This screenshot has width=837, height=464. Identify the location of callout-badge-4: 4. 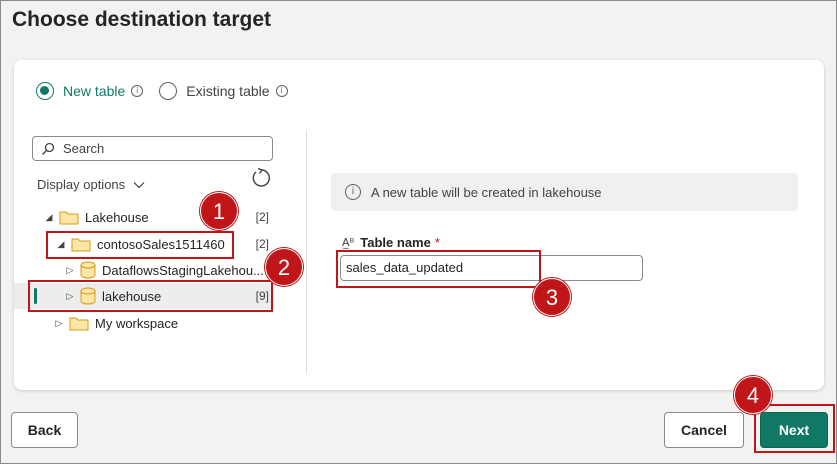
(753, 395).